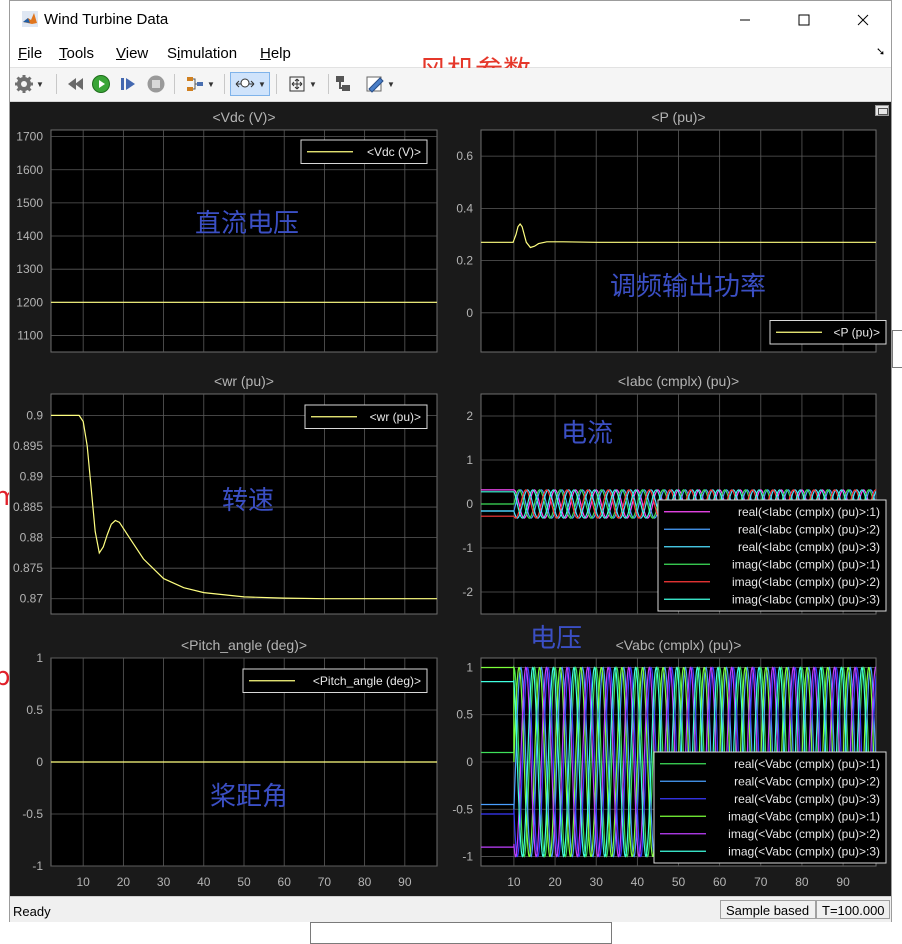 The image size is (902, 944). I want to click on chart-annotation: 直流电压, so click(247, 224).